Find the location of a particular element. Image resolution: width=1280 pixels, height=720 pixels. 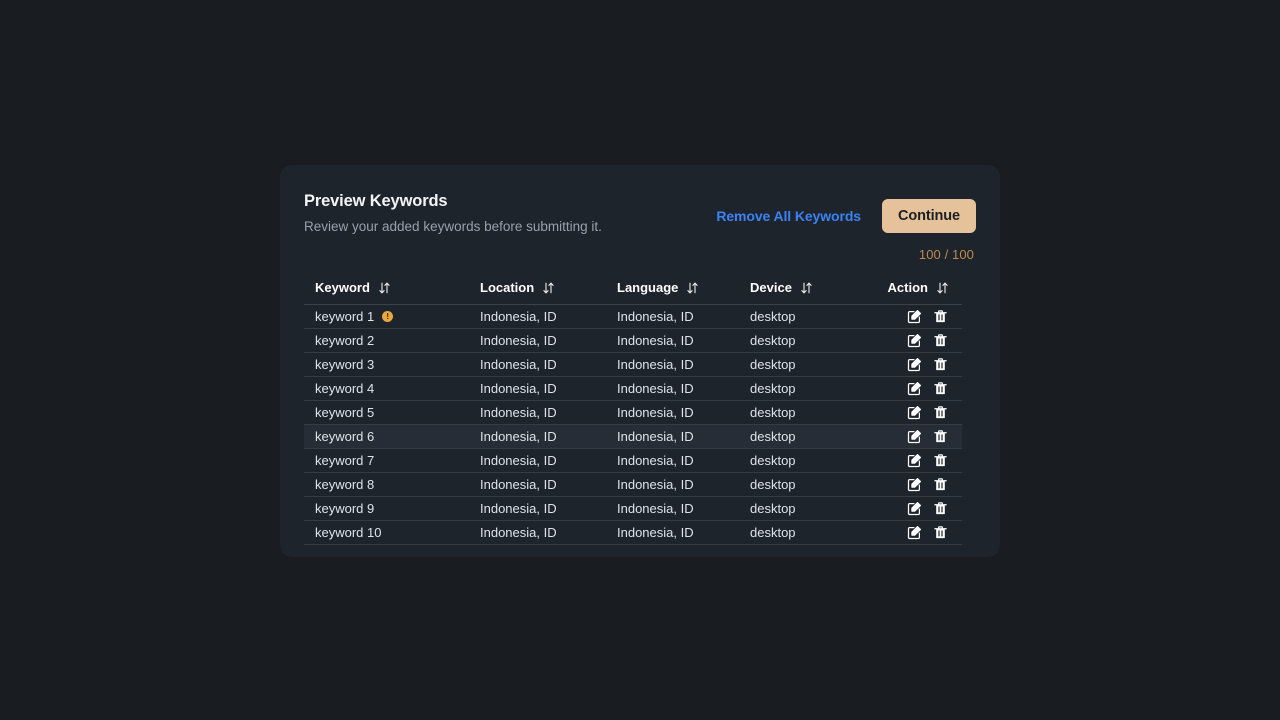

cell-keyword: keyword 4 is located at coordinates (392, 388).